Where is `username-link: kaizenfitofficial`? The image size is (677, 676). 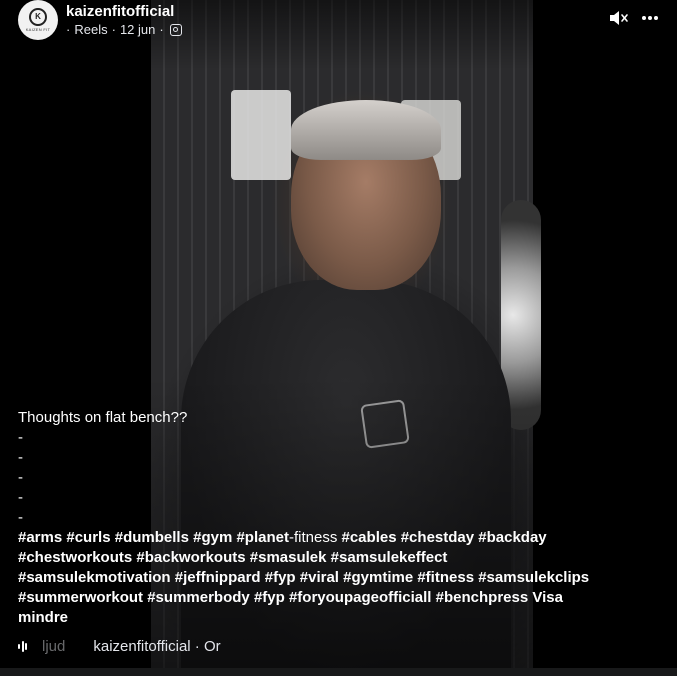 username-link: kaizenfitofficial is located at coordinates (120, 11).